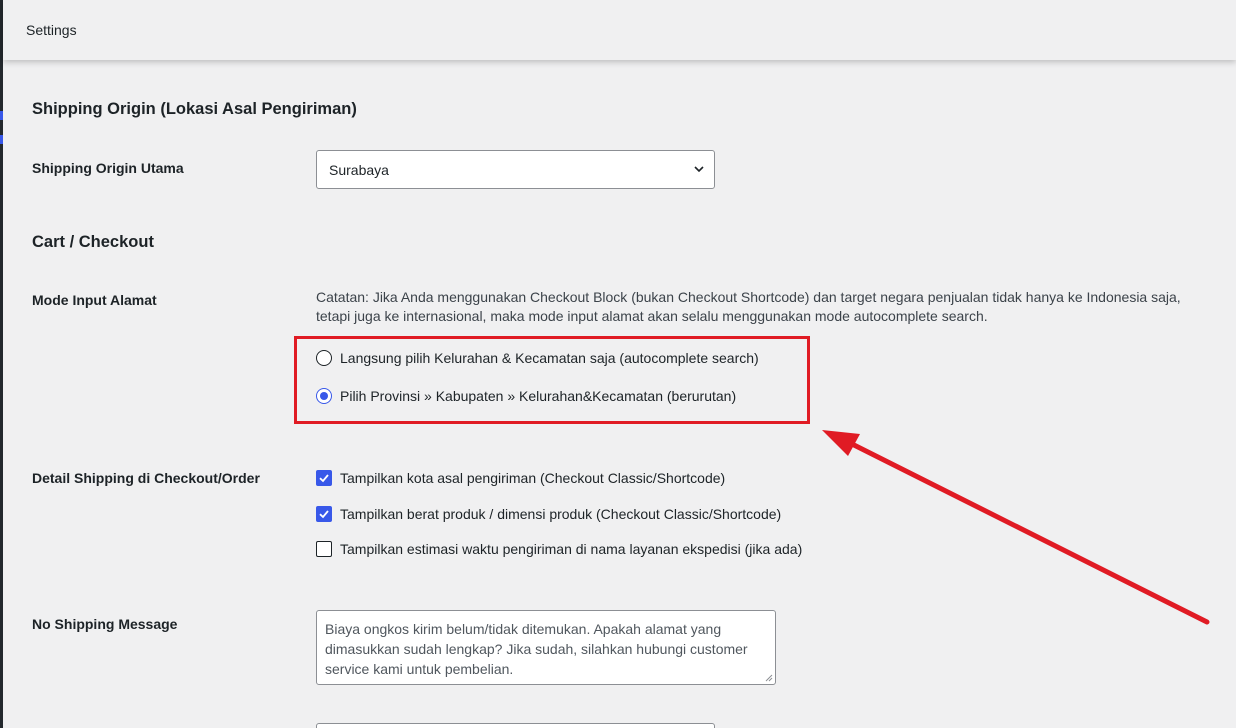 This screenshot has height=728, width=1236. What do you see at coordinates (769, 678) in the screenshot?
I see `resize-handle-icon` at bounding box center [769, 678].